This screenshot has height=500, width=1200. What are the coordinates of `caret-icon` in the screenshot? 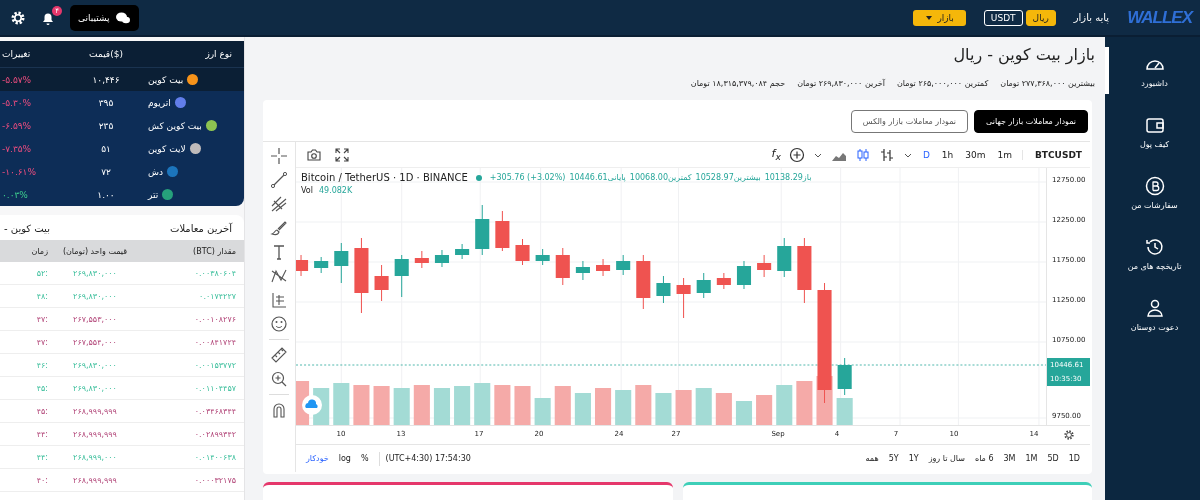 It's located at (929, 17).